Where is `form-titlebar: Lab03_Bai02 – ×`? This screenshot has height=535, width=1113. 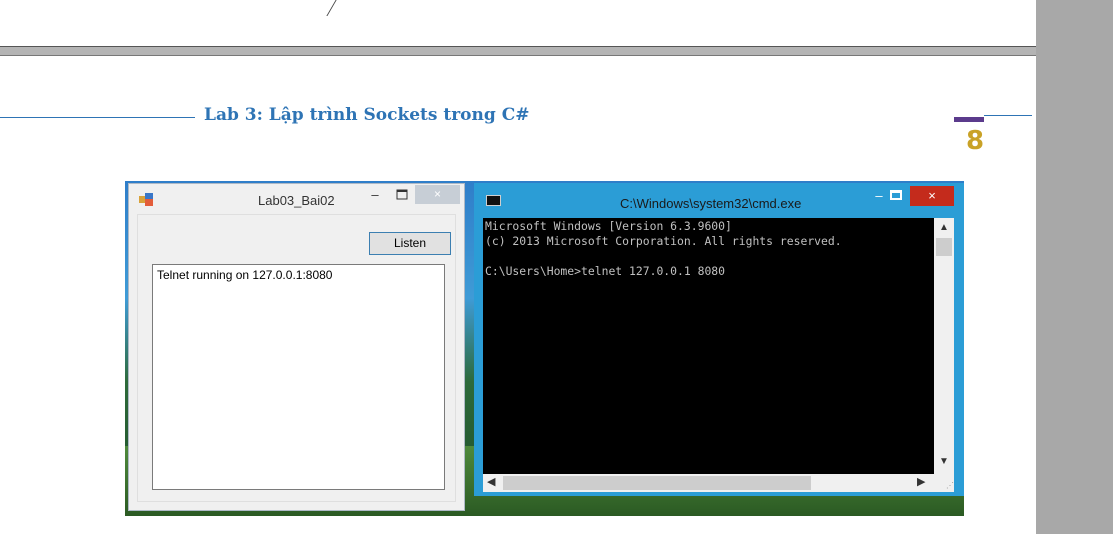 form-titlebar: Lab03_Bai02 – × is located at coordinates (296, 199).